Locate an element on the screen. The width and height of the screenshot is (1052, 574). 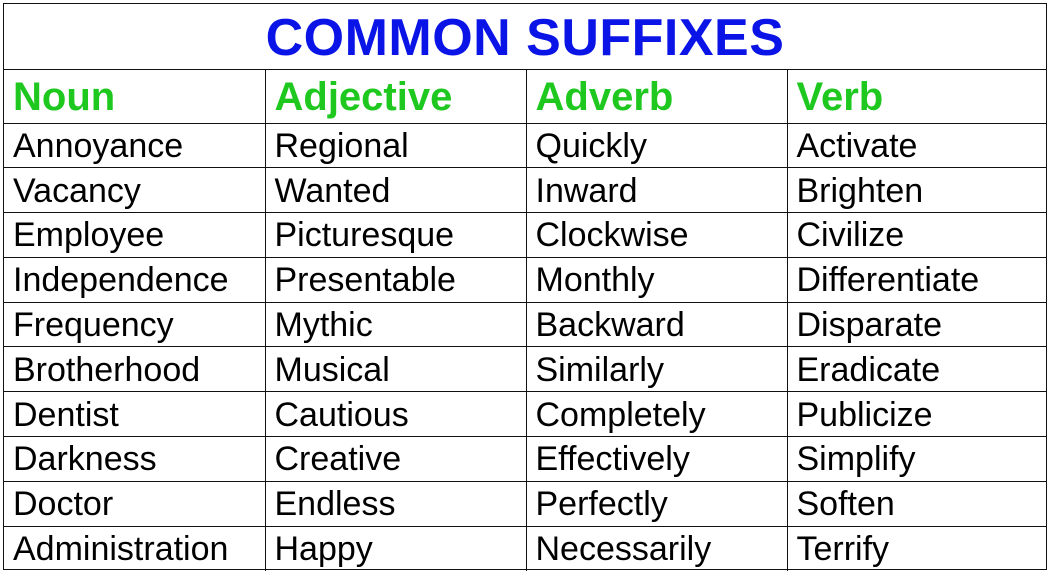
cell-noun: Doctor is located at coordinates (134, 504).